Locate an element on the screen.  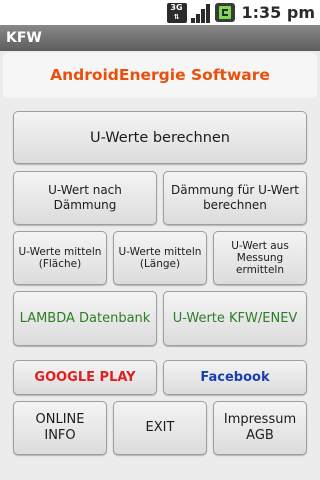
u-wert-nach-daemmung-label: U-Wert nach Dämmung is located at coordinates (85, 197).